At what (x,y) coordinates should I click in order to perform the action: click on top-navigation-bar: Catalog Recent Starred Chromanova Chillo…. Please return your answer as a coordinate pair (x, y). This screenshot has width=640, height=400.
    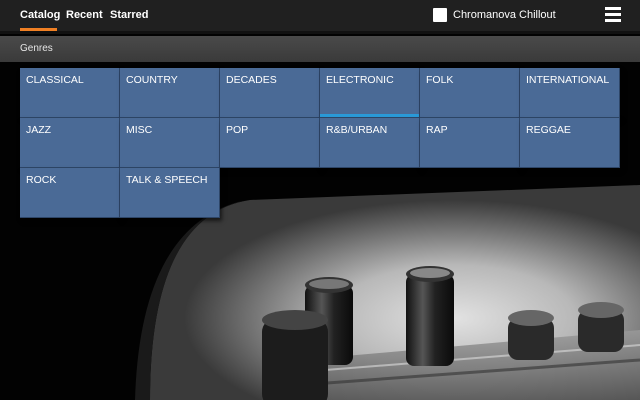
    Looking at the image, I should click on (320, 17).